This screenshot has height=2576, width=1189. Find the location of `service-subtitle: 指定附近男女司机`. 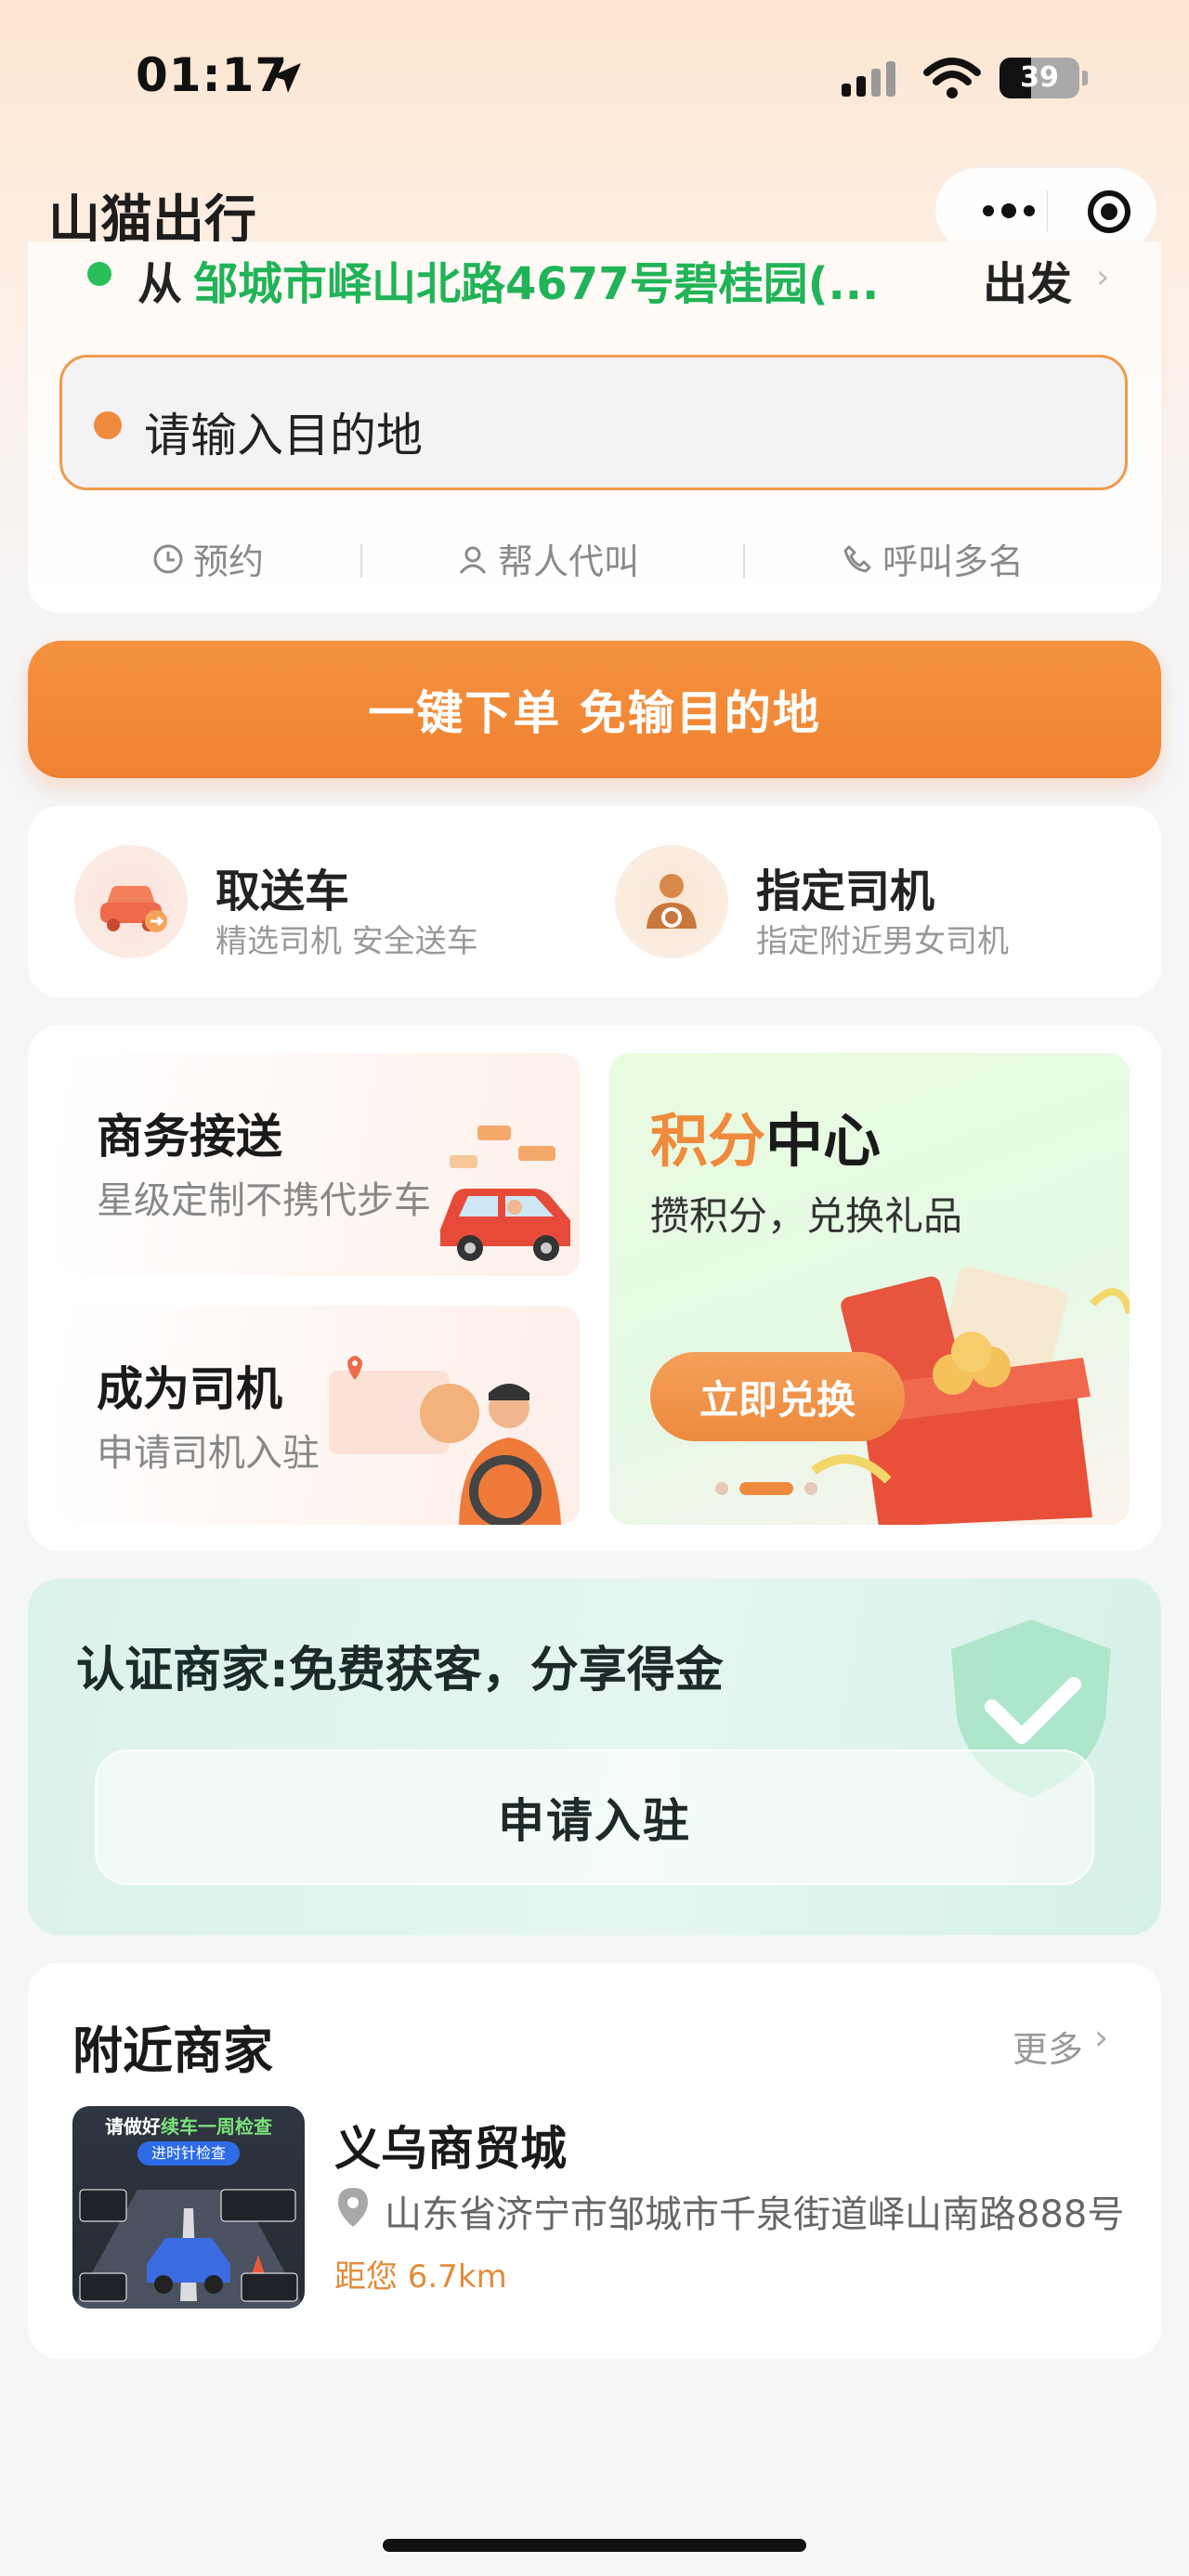

service-subtitle: 指定附近男女司机 is located at coordinates (882, 942).